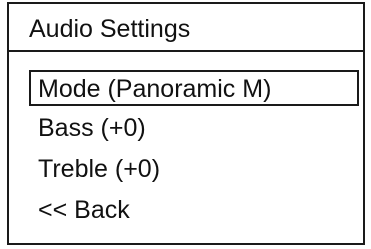 This screenshot has width=371, height=249. What do you see at coordinates (193, 211) in the screenshot?
I see `menu-item-back: << Back` at bounding box center [193, 211].